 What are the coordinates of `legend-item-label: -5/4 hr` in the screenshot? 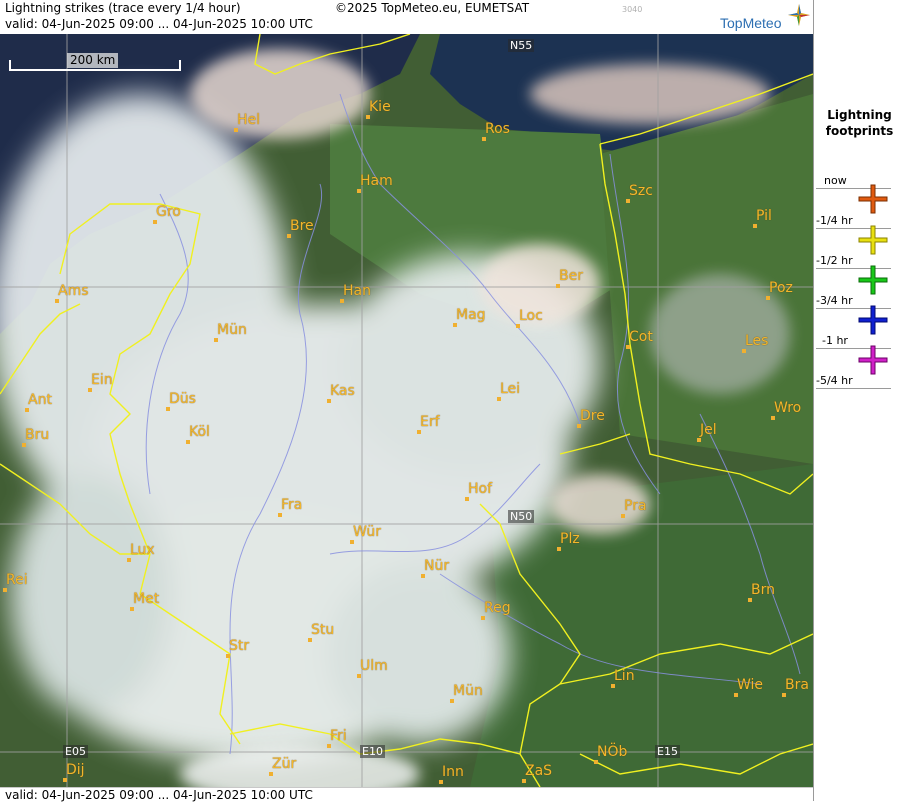 It's located at (834, 380).